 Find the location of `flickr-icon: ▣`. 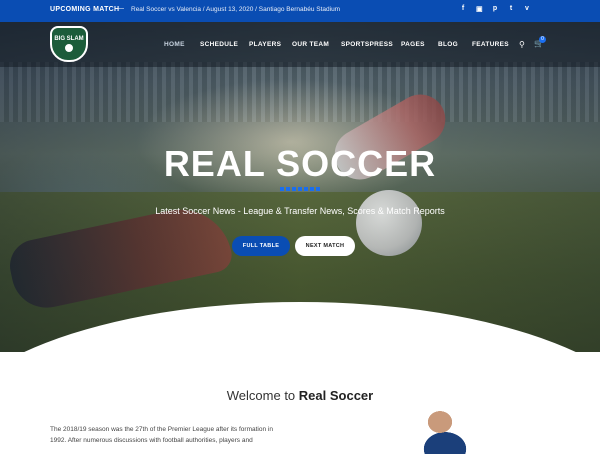

flickr-icon: ▣ is located at coordinates (479, 9).